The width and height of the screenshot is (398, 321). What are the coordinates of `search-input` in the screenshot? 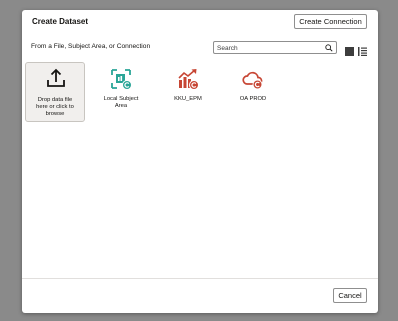 It's located at (269, 48).